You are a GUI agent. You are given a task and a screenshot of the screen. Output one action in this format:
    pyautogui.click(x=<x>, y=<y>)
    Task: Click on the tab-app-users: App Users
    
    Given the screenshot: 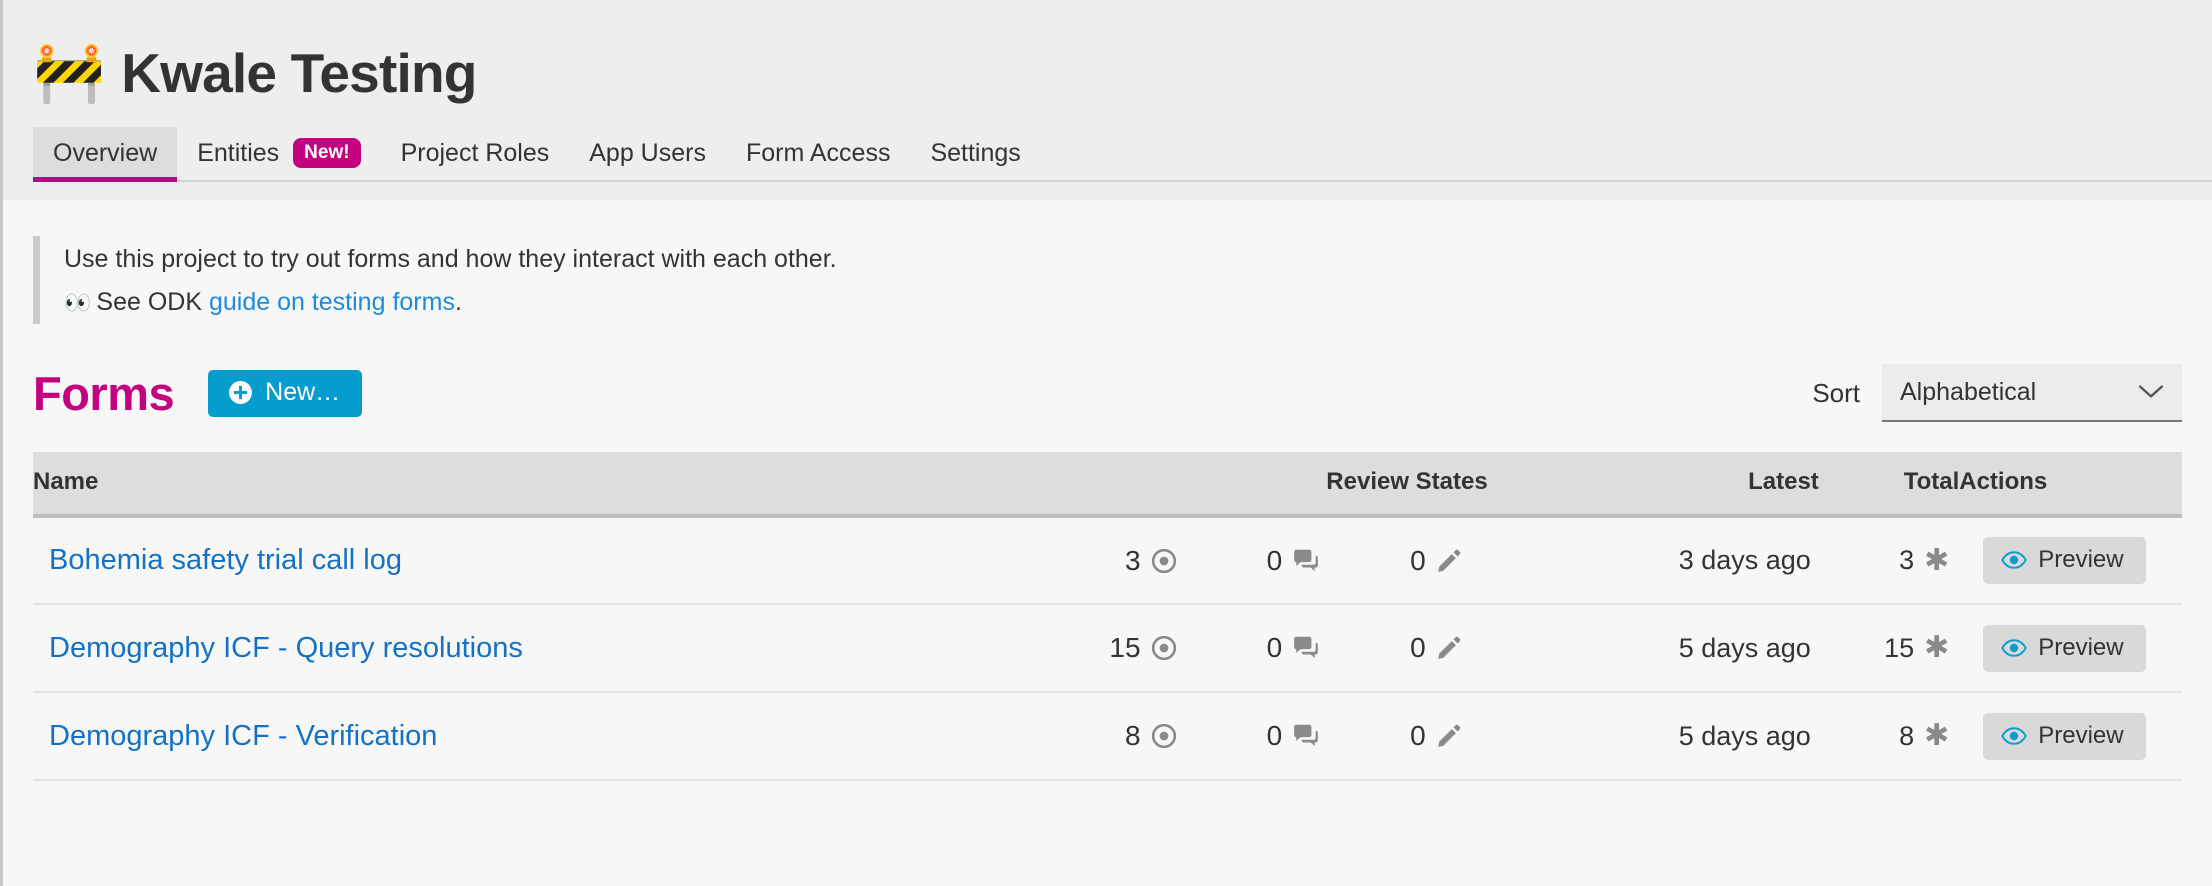 What is the action you would take?
    pyautogui.click(x=647, y=154)
    